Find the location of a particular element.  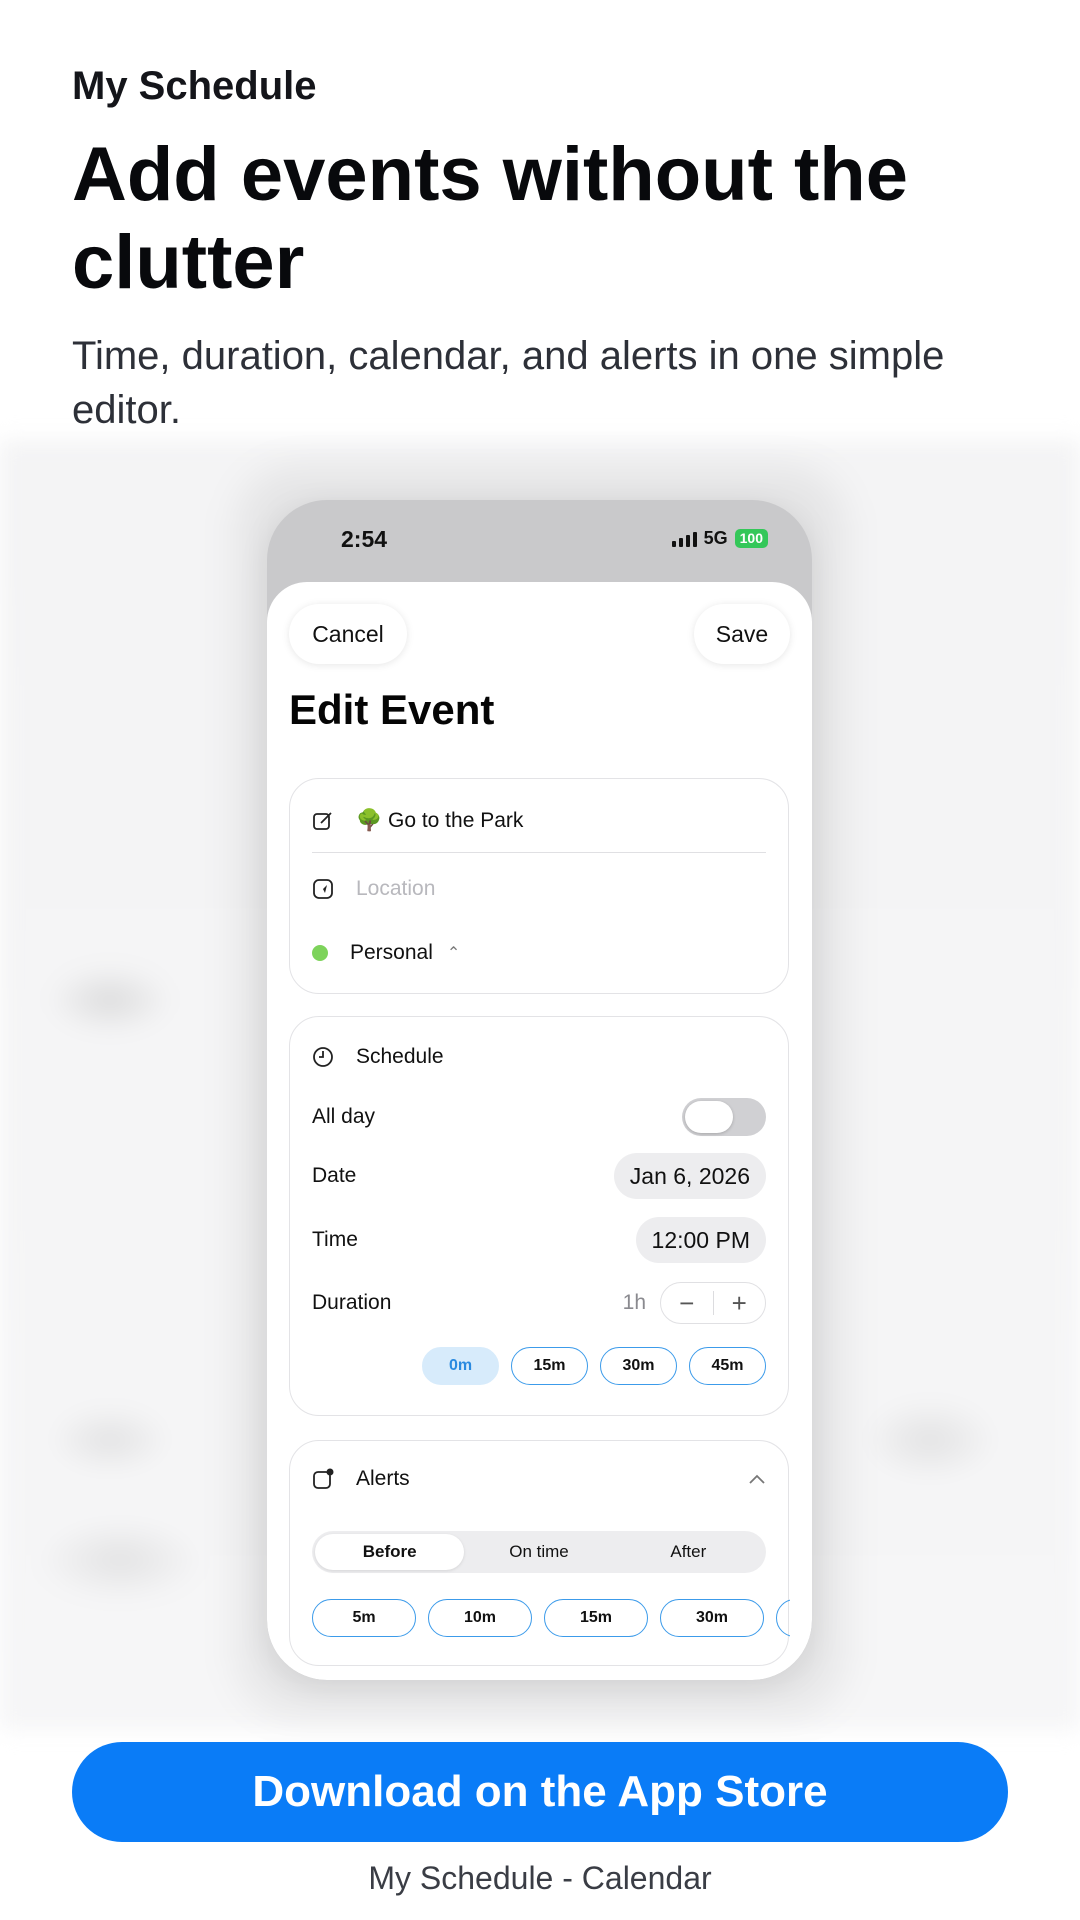

duration-row: Duration 1h − + is located at coordinates (539, 1303).